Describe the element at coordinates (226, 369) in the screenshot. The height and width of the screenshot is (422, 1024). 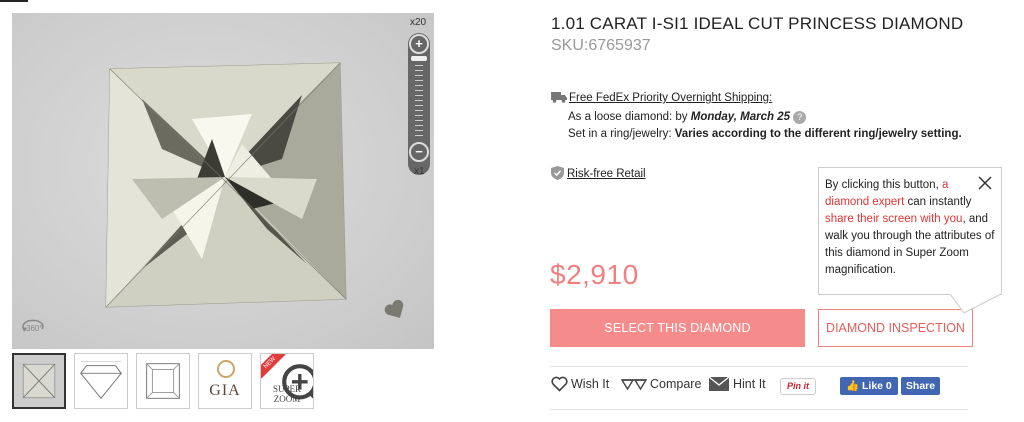
I see `gia-seal-icon` at that location.